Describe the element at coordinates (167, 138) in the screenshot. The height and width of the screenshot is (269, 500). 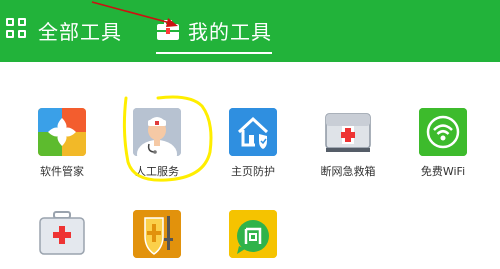
I see `annotation-highlight-circle` at that location.